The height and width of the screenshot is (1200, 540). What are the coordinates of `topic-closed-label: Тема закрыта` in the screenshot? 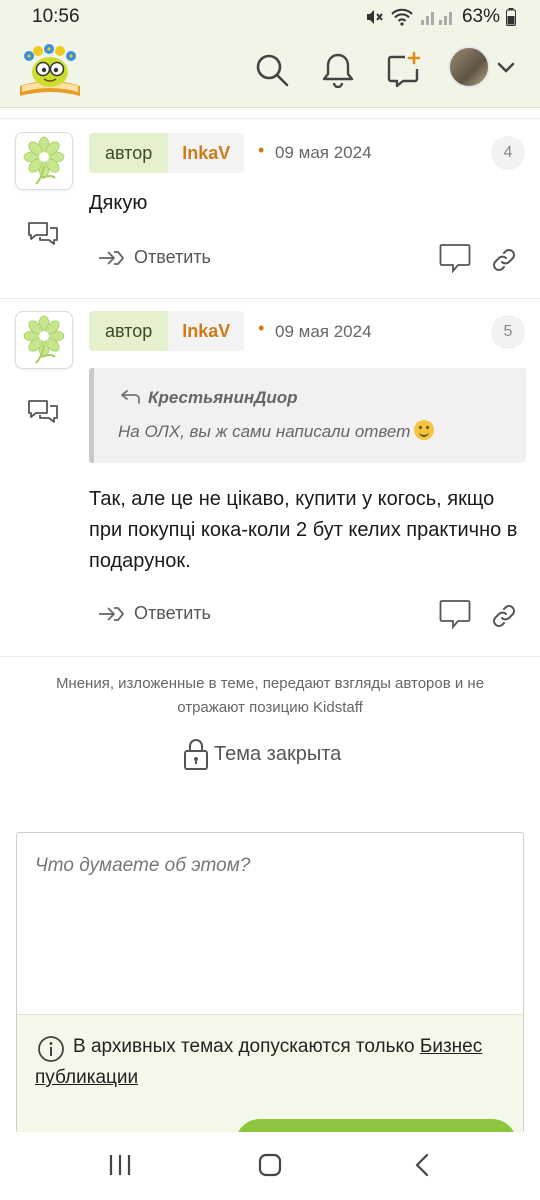 It's located at (278, 753).